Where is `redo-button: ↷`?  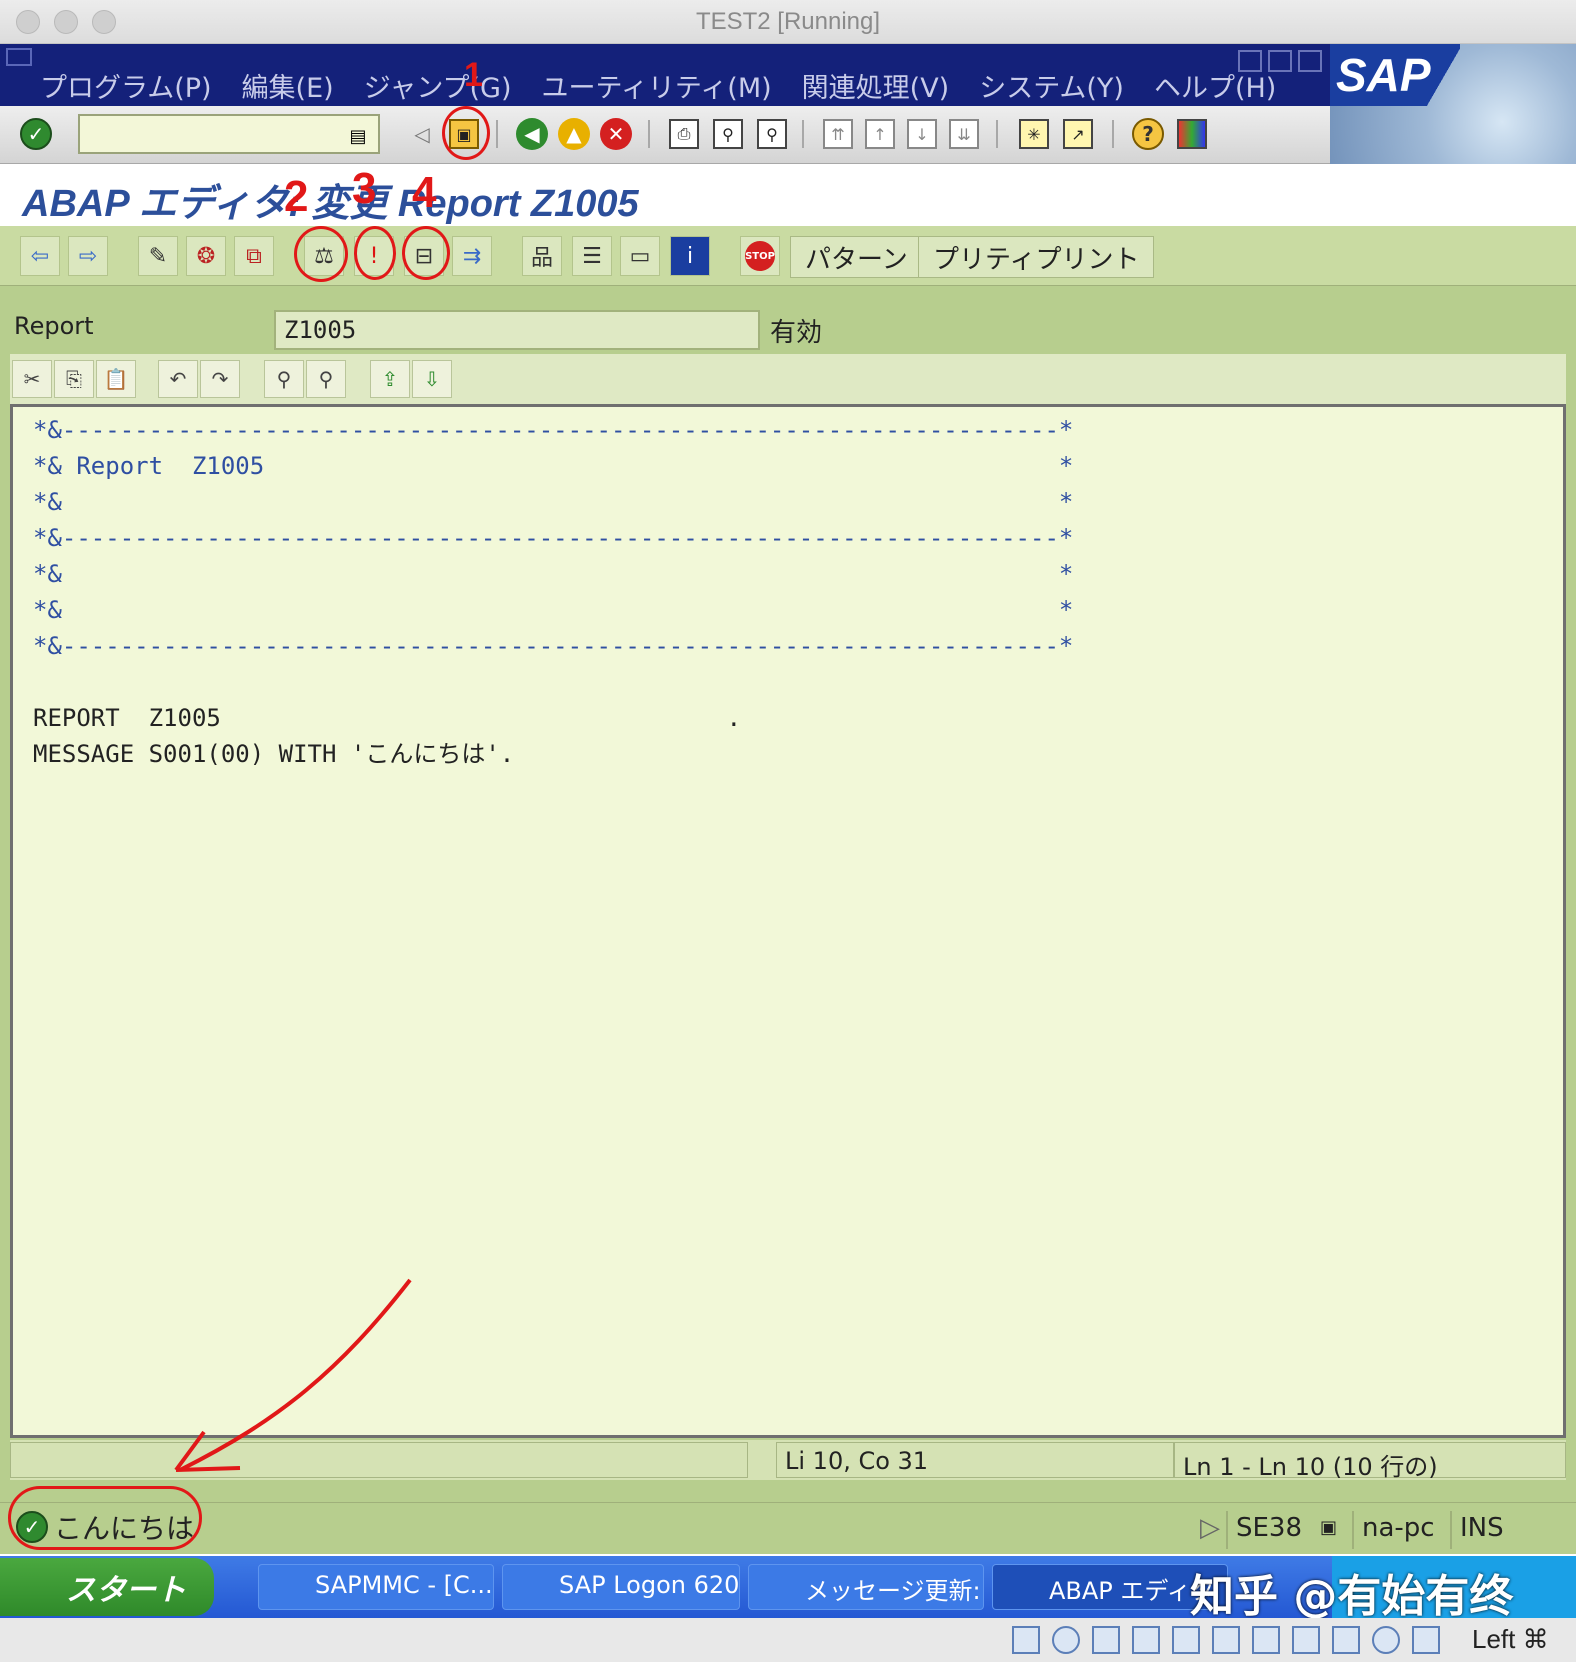 redo-button: ↷ is located at coordinates (220, 379).